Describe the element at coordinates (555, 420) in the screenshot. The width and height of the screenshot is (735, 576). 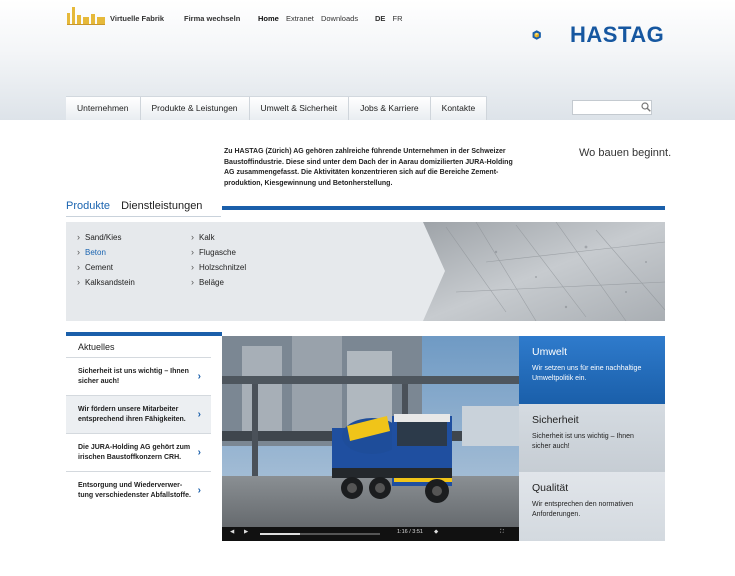
I see `card-title: Sicherheit` at that location.